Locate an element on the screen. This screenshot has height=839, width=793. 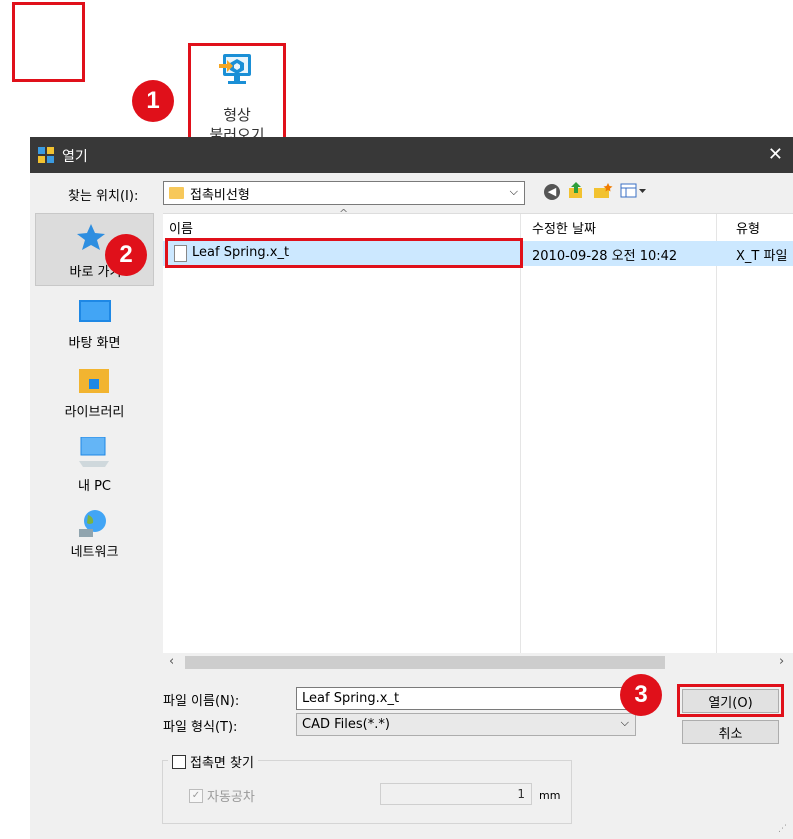
back-icon: ◀ is located at coordinates (552, 192).